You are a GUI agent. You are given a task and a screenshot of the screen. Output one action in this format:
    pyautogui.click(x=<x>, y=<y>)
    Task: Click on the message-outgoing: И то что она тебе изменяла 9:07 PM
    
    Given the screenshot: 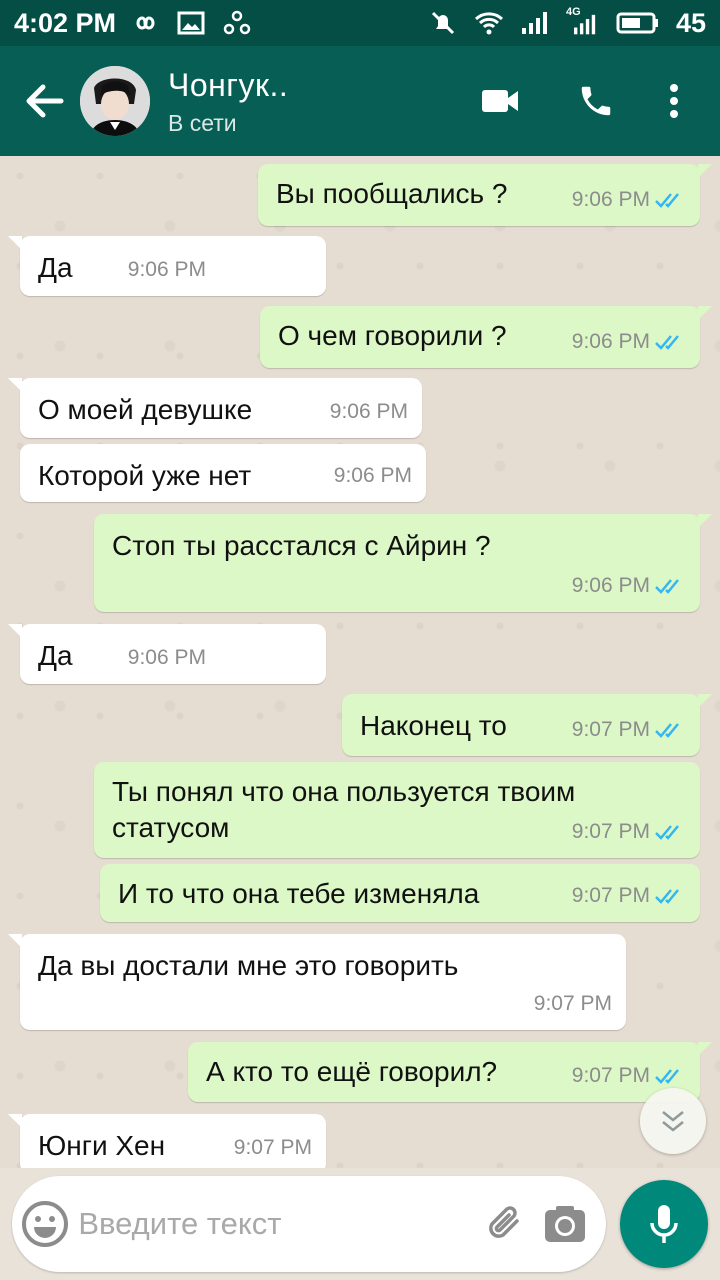 What is the action you would take?
    pyautogui.click(x=400, y=893)
    